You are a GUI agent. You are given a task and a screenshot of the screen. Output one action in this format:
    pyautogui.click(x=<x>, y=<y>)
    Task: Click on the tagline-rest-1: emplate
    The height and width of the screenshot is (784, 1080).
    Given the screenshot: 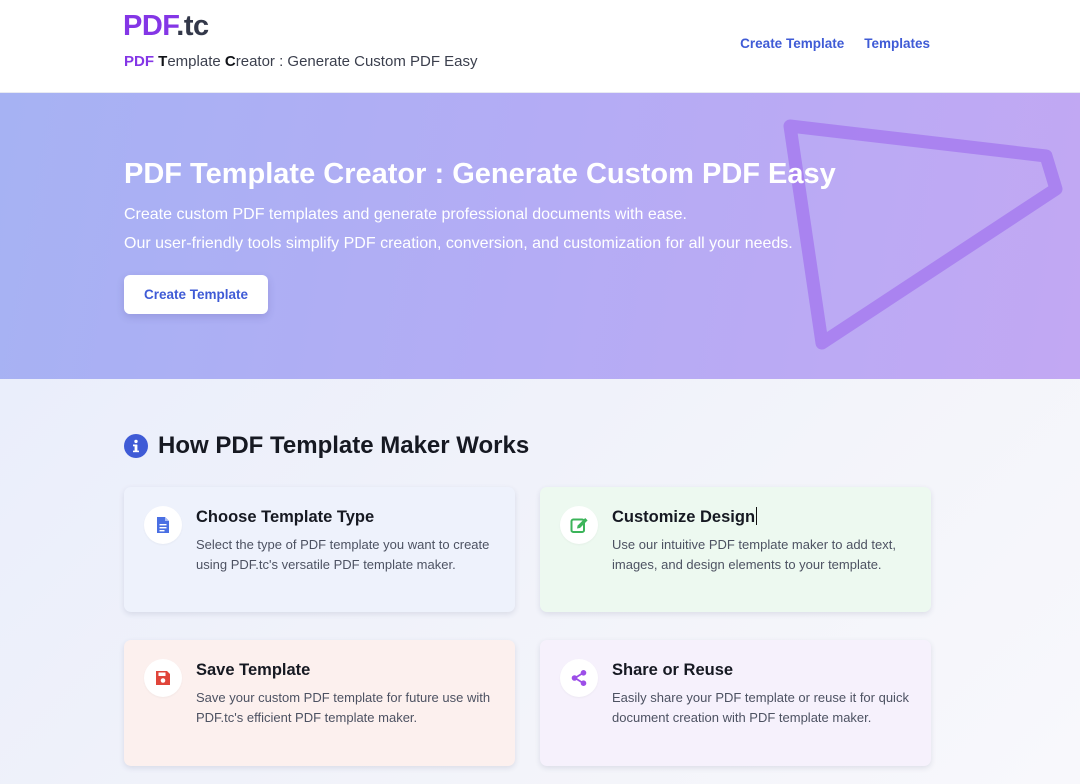 What is the action you would take?
    pyautogui.click(x=196, y=61)
    